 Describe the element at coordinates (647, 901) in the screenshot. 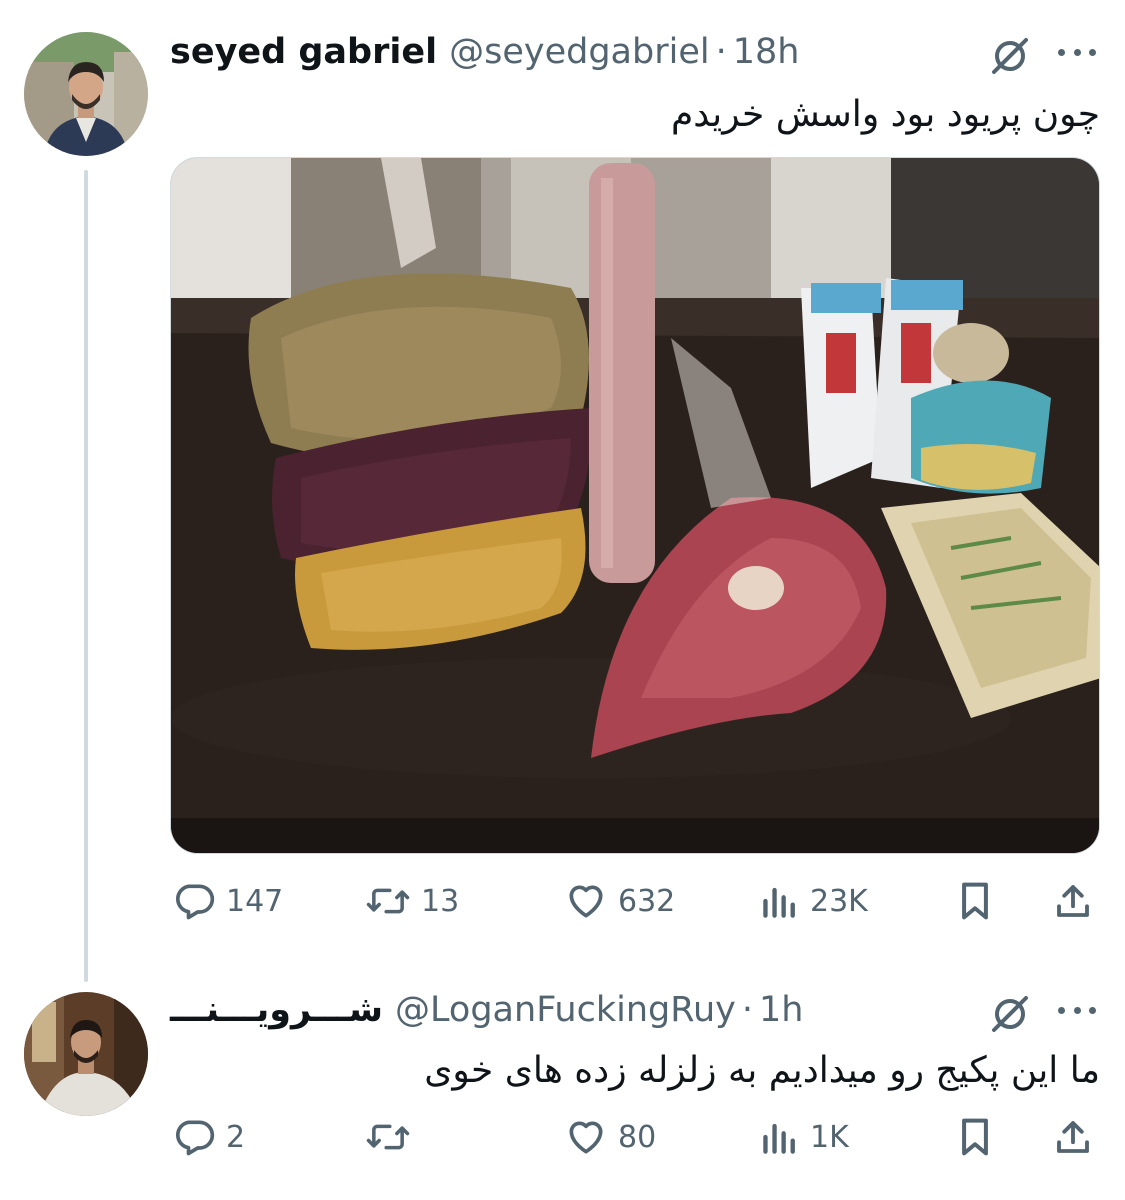

I see `like-count: 632` at that location.